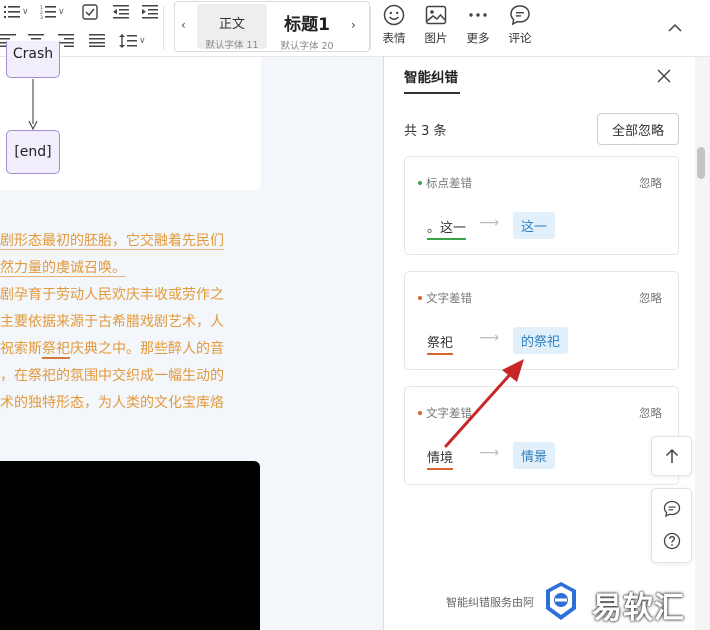  What do you see at coordinates (432, 93) in the screenshot?
I see `tab-underline` at bounding box center [432, 93].